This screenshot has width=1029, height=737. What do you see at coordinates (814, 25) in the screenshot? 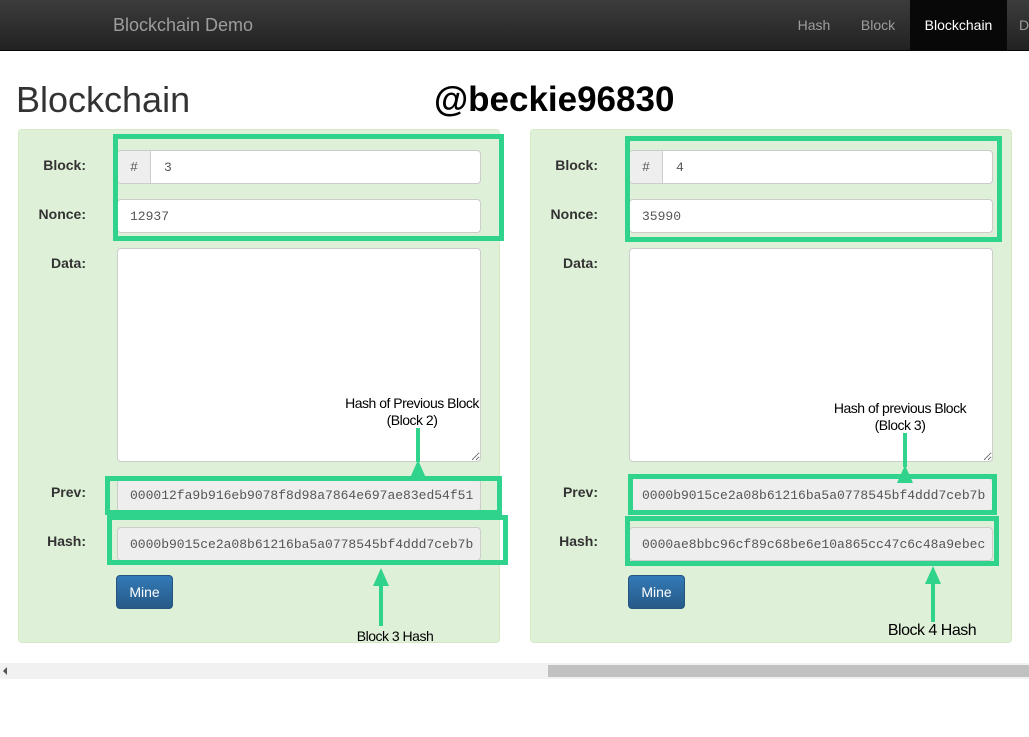
I see `nav-hash: Hash` at bounding box center [814, 25].